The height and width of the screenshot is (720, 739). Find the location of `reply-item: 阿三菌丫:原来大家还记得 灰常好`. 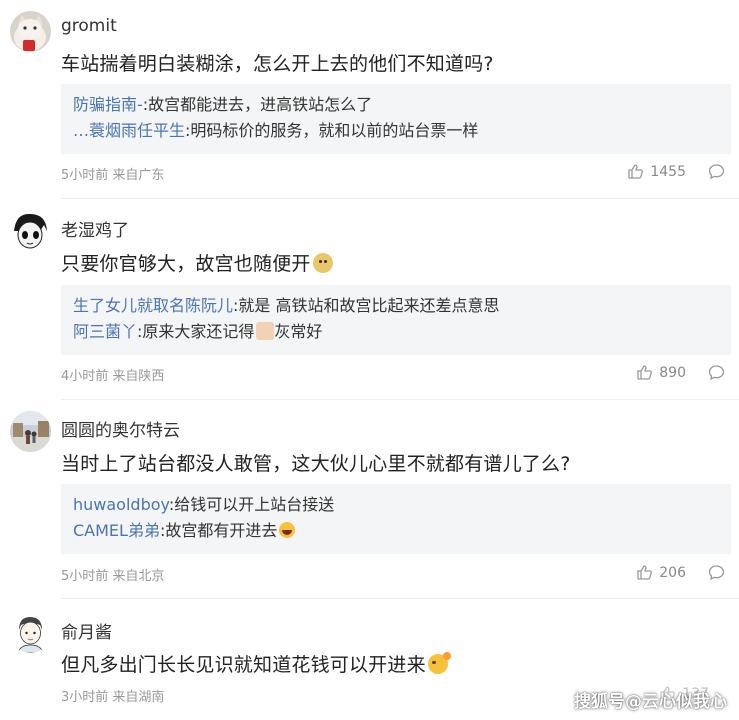

reply-item: 阿三菌丫:原来大家还记得 灰常好 is located at coordinates (396, 332).